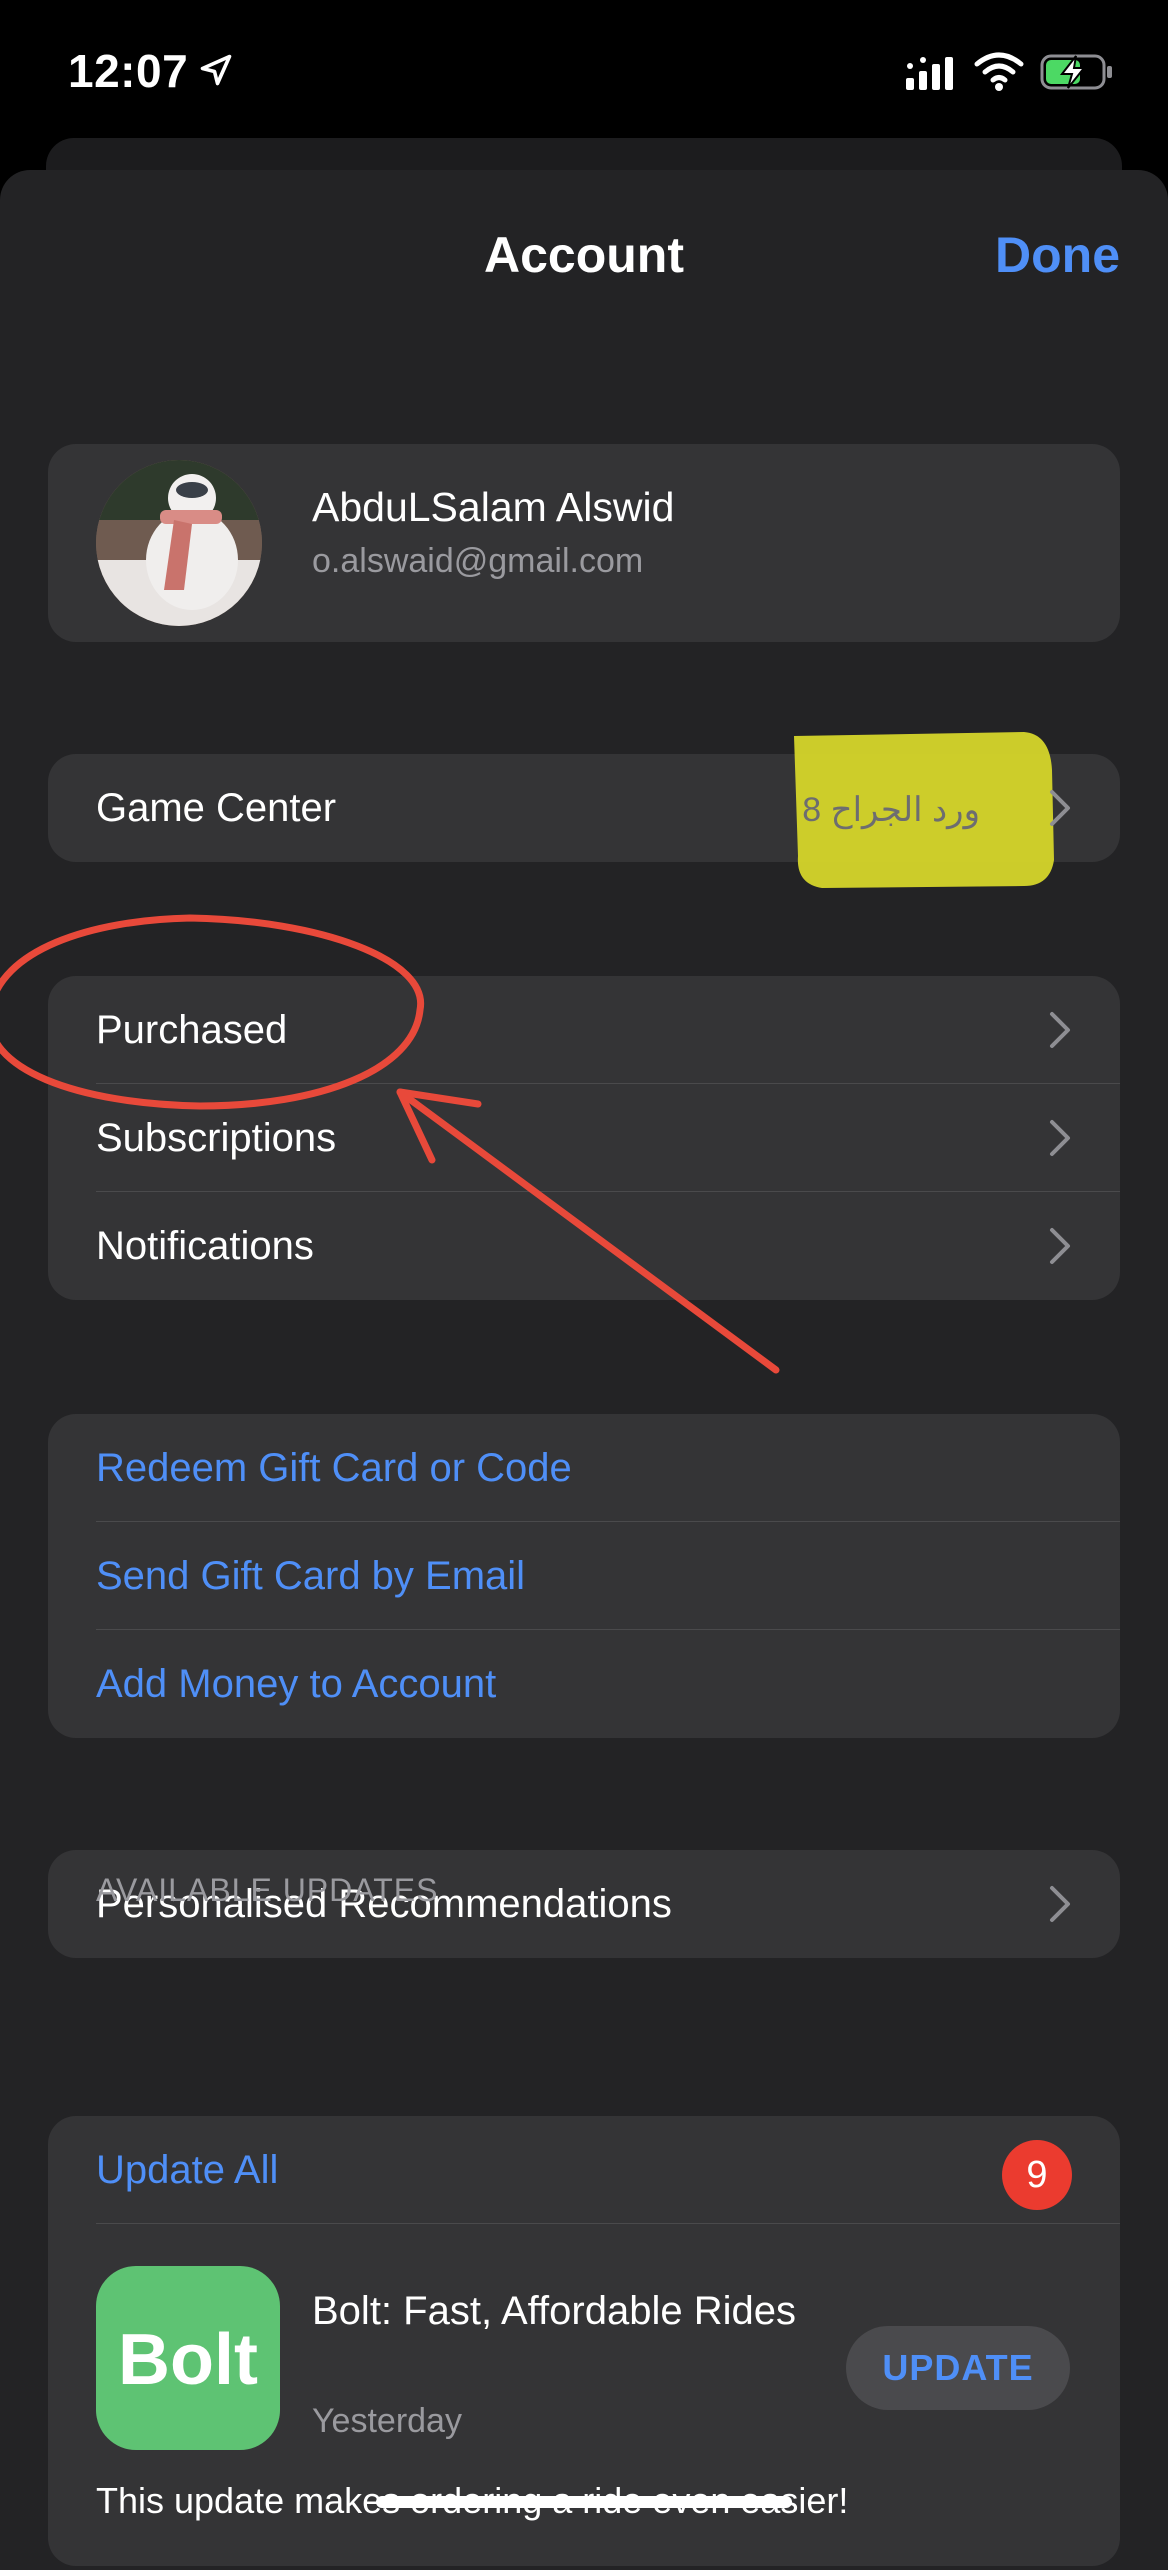 This screenshot has width=1168, height=2570. Describe the element at coordinates (296, 1684) in the screenshot. I see `link-label: Add Money to Account` at that location.